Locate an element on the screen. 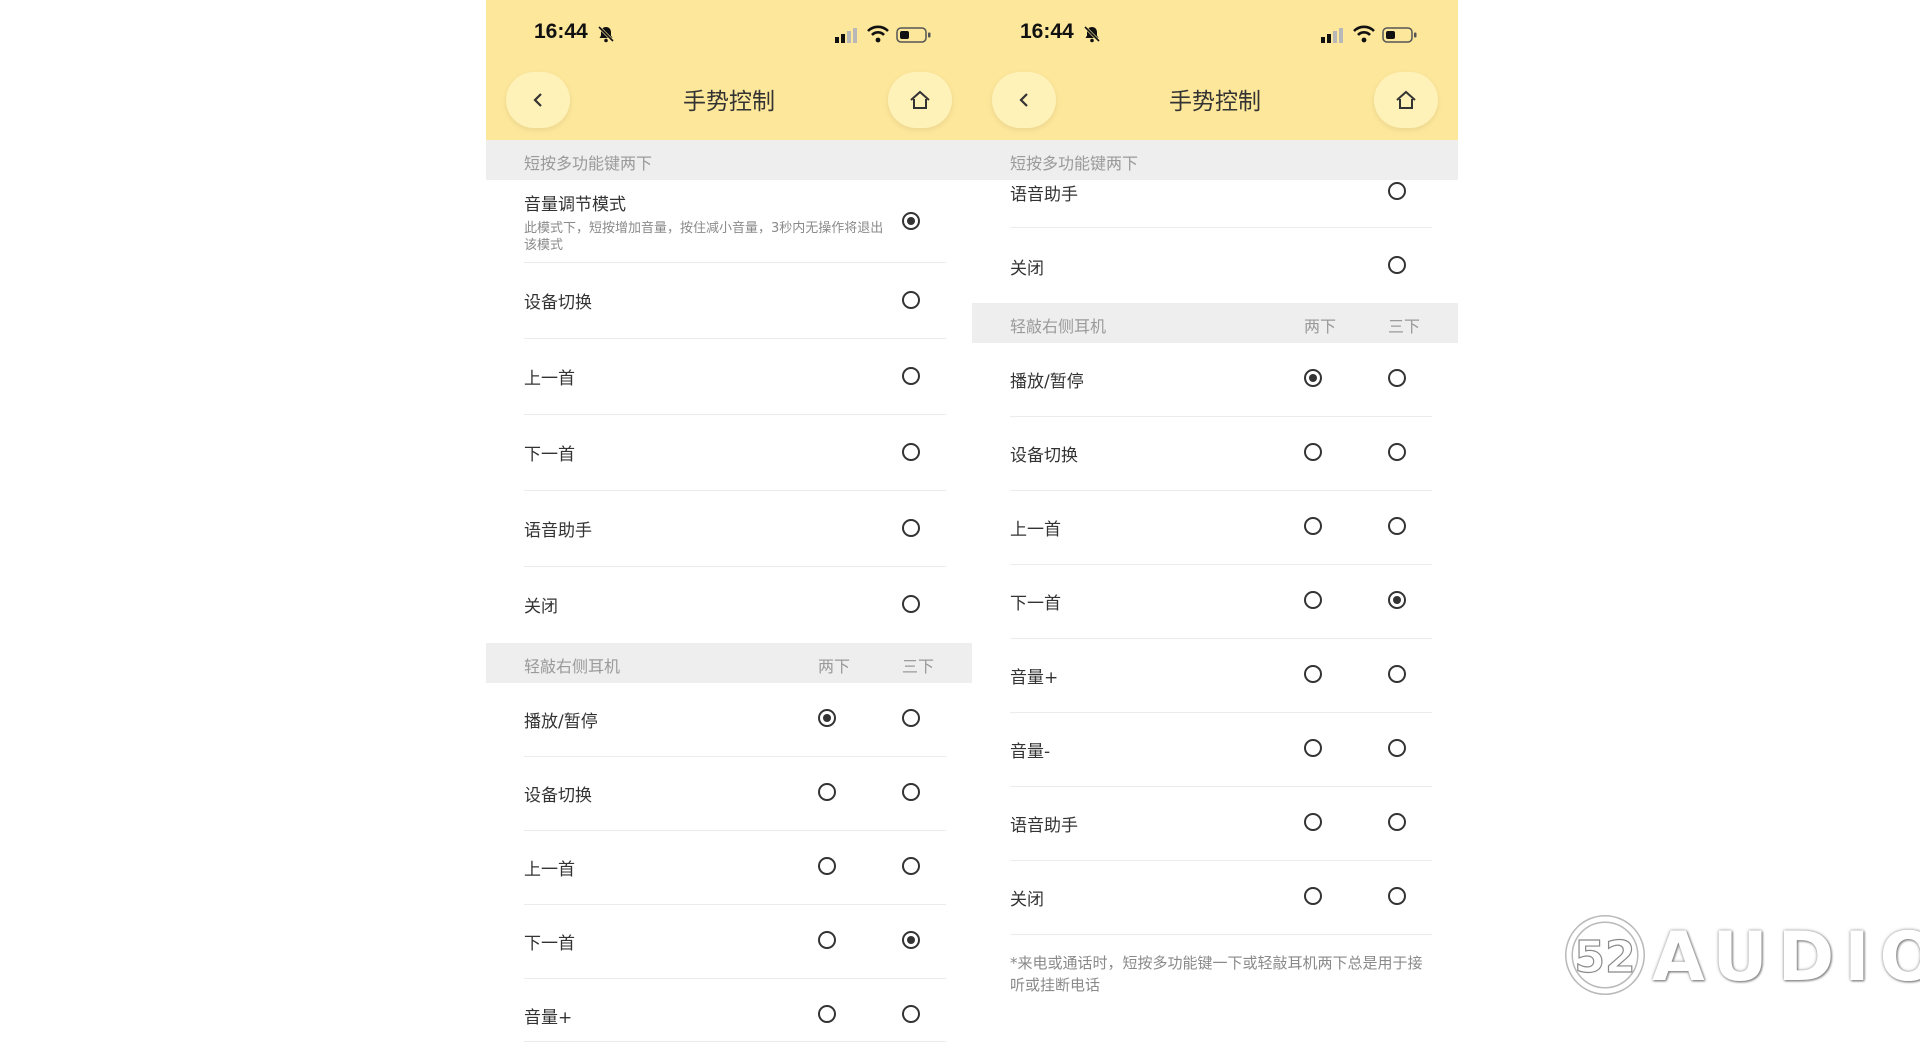 This screenshot has height=1042, width=1920. radio-double-voice-assistant is located at coordinates (1313, 822).